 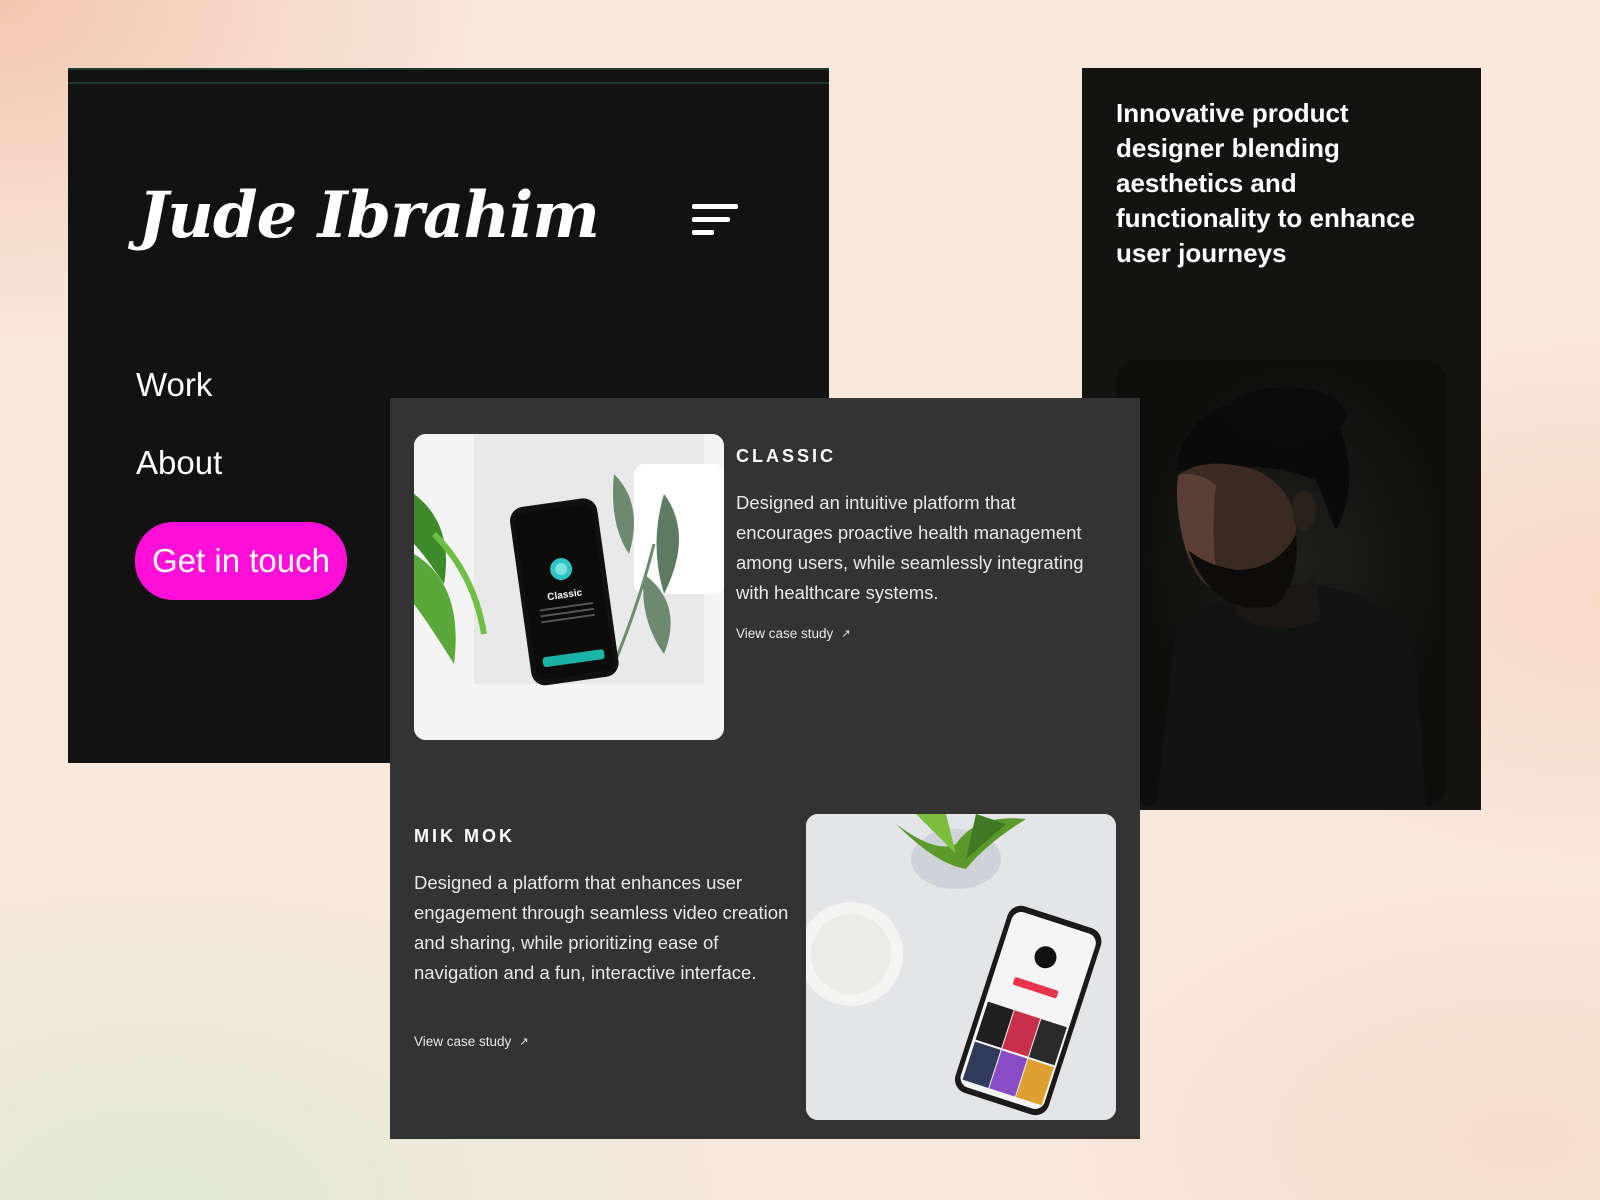 What do you see at coordinates (174, 385) in the screenshot?
I see `nav-link-work: Work` at bounding box center [174, 385].